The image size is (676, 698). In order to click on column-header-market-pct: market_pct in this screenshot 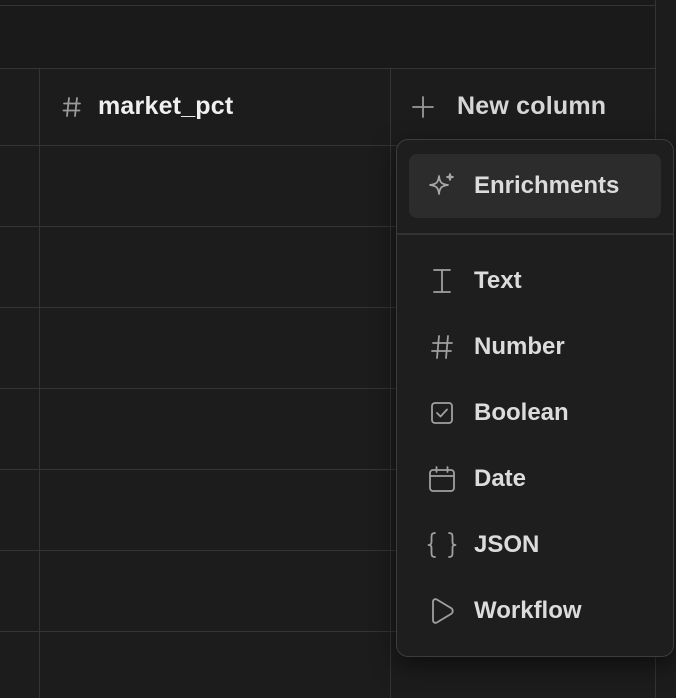, I will do `click(215, 106)`.